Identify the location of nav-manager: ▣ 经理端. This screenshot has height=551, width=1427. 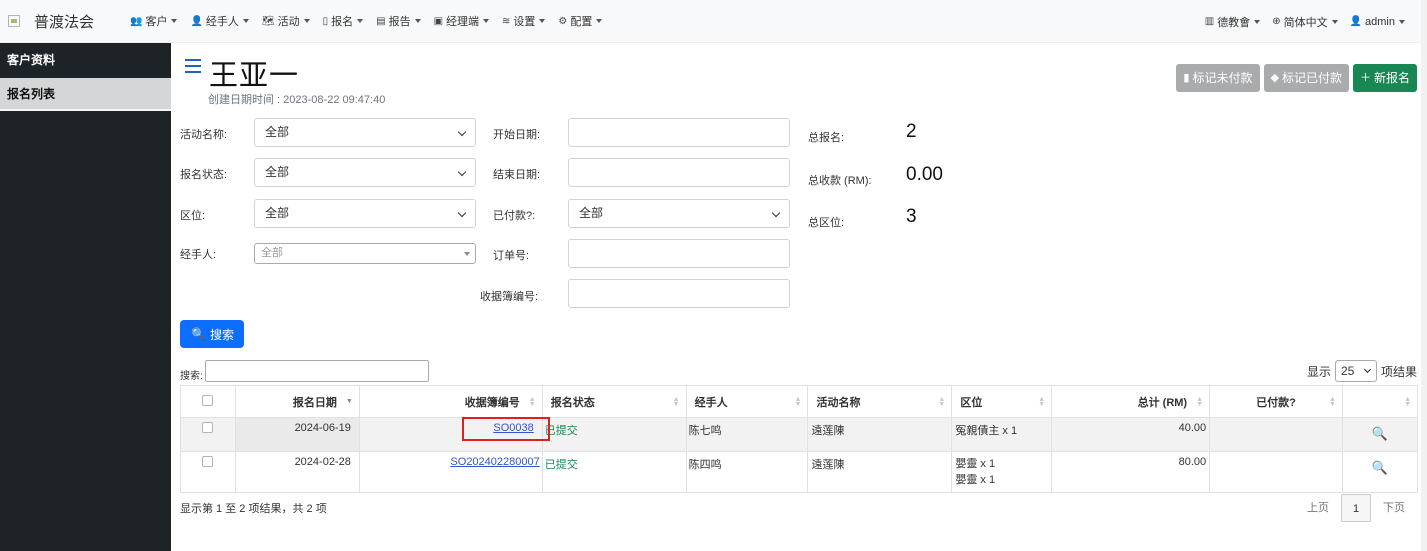
(462, 21).